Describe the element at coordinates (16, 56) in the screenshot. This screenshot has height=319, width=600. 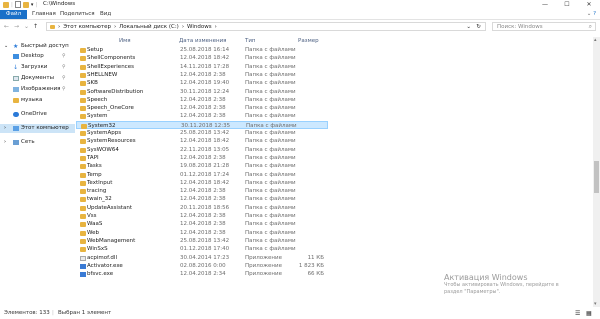
I see `desktop-icon` at that location.